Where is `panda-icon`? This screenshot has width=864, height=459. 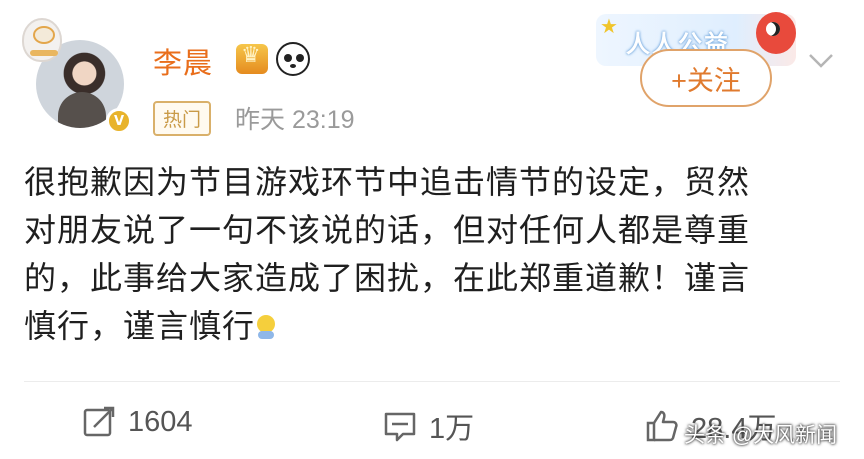
panda-icon is located at coordinates (293, 59).